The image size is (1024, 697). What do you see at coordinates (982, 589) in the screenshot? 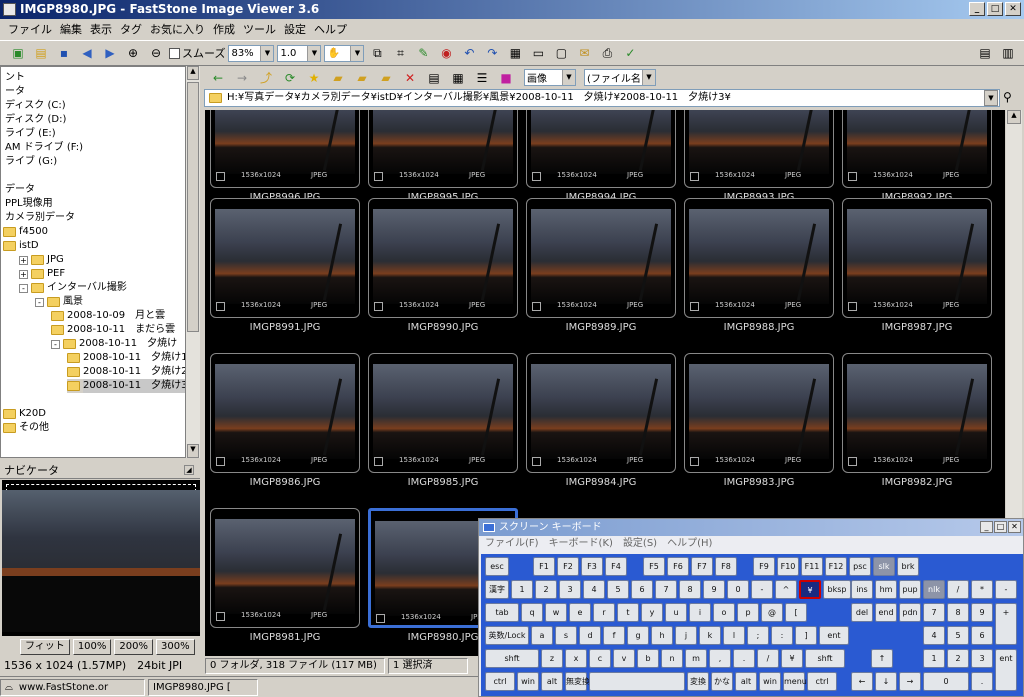
I see `key-*: *` at bounding box center [982, 589].